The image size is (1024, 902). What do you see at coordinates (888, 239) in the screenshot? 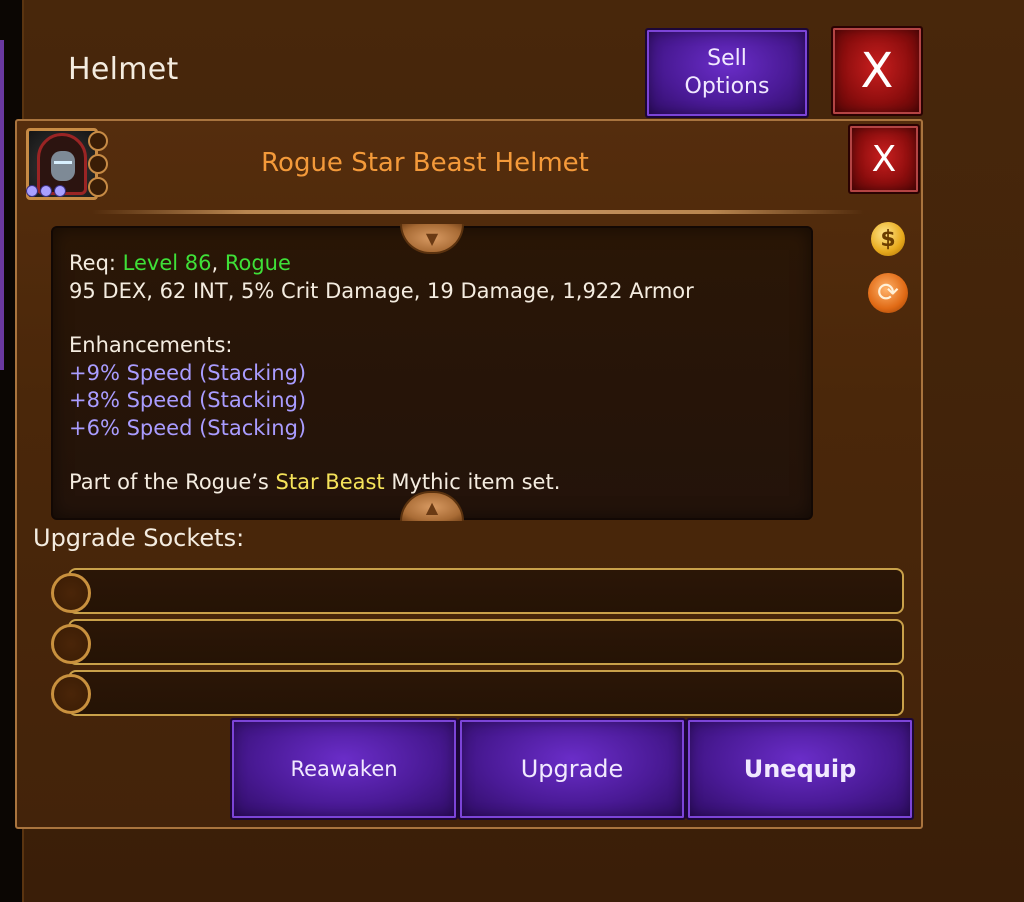
I see `gold-bag-icon: $` at bounding box center [888, 239].